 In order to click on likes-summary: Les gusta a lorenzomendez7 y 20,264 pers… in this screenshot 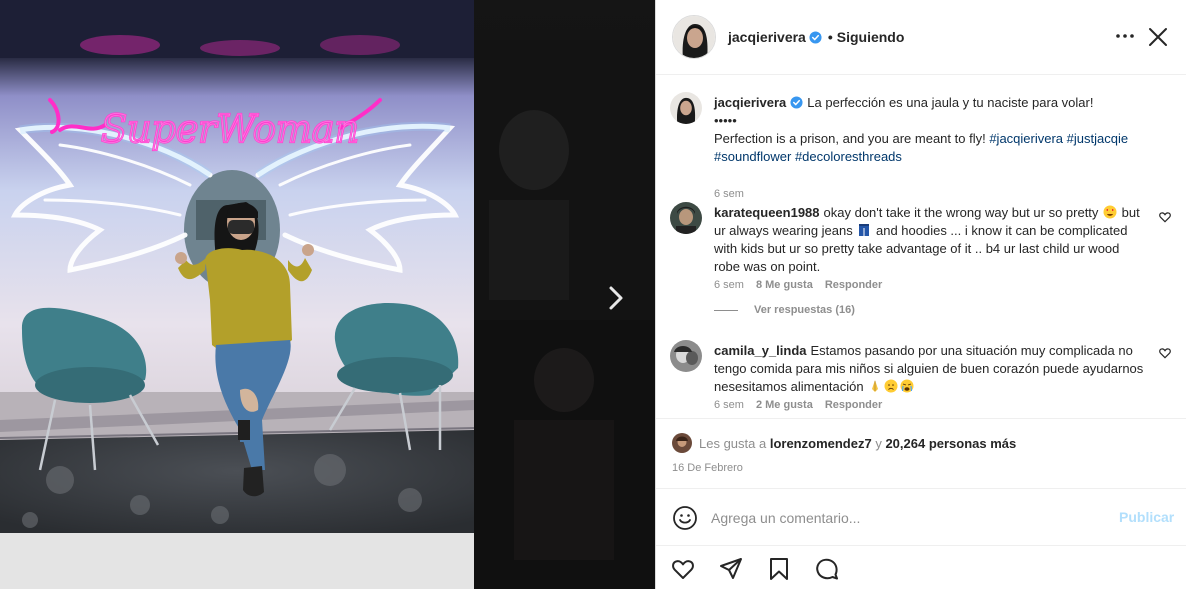, I will do `click(844, 443)`.